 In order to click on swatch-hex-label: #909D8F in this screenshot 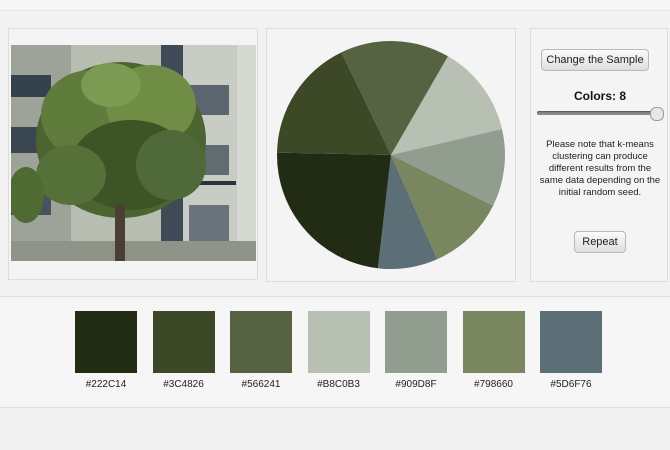, I will do `click(416, 384)`.